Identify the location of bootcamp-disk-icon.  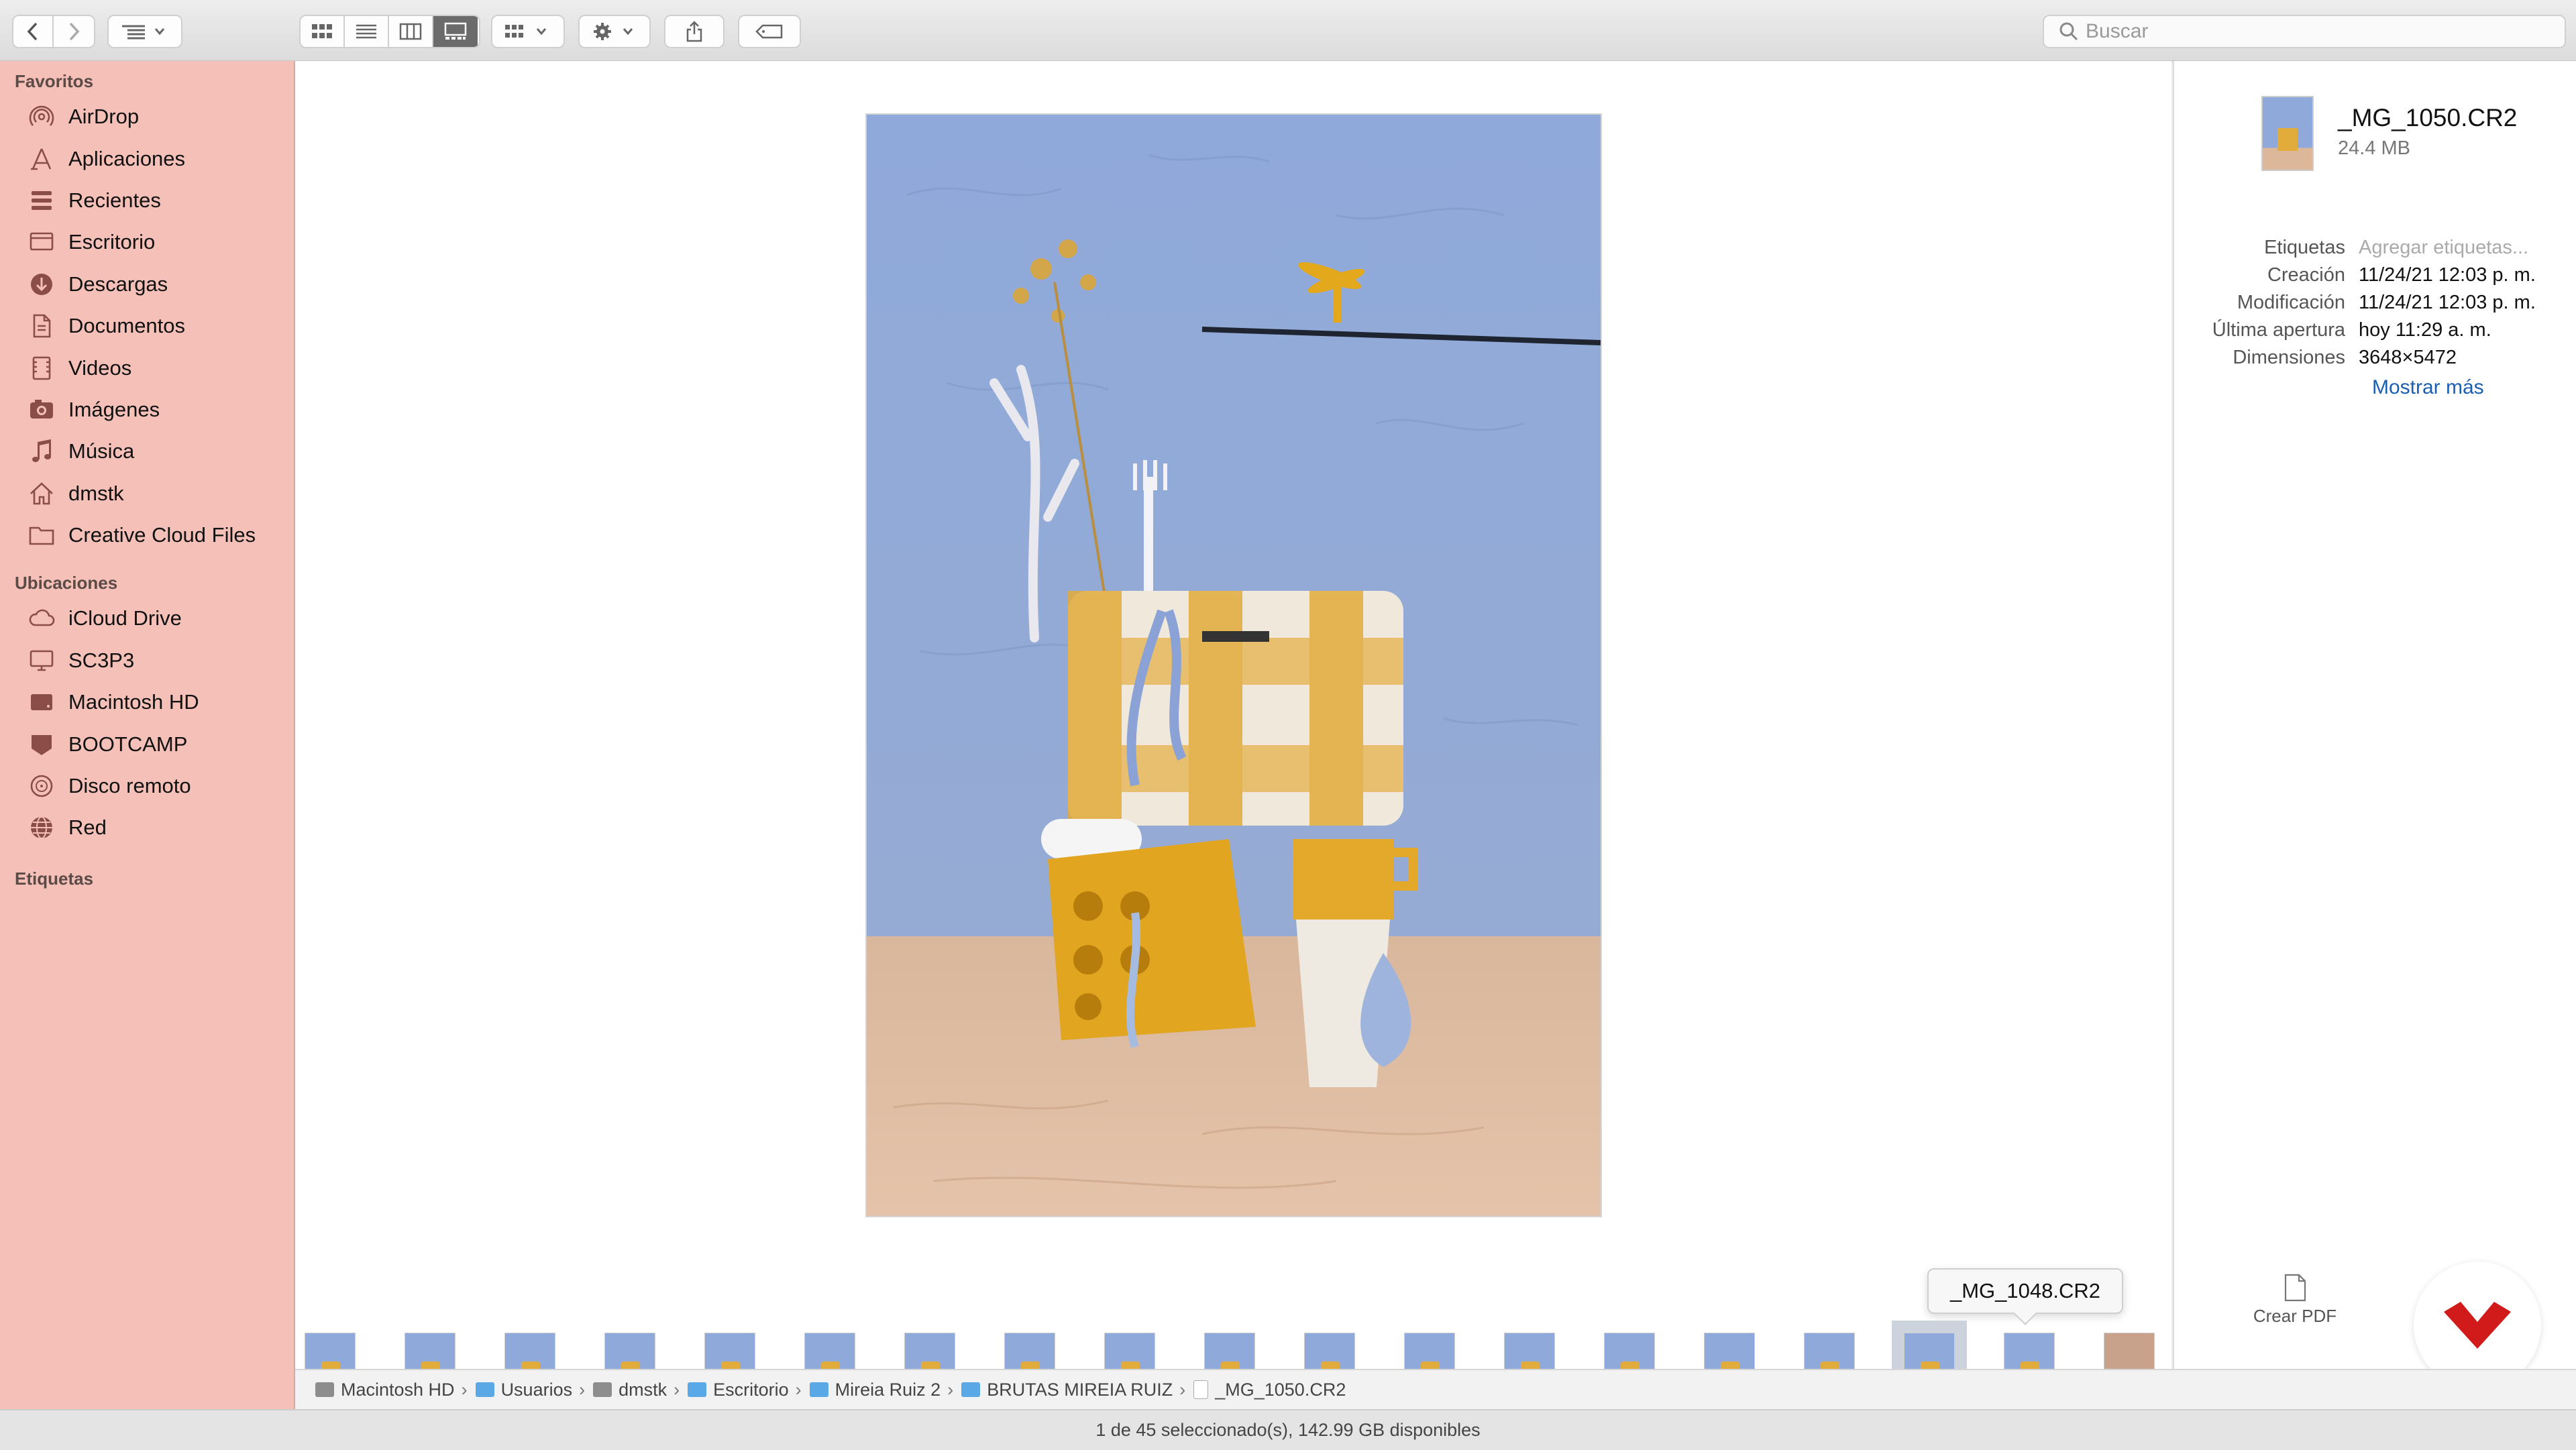
(41, 744).